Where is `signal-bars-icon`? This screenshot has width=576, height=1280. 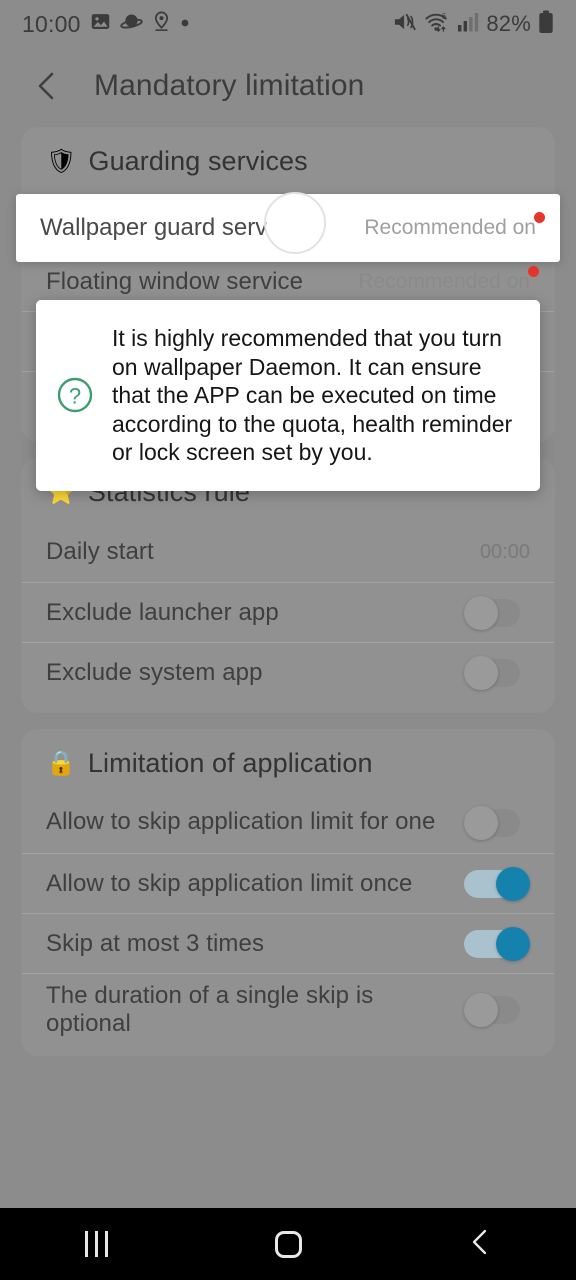 signal-bars-icon is located at coordinates (468, 24).